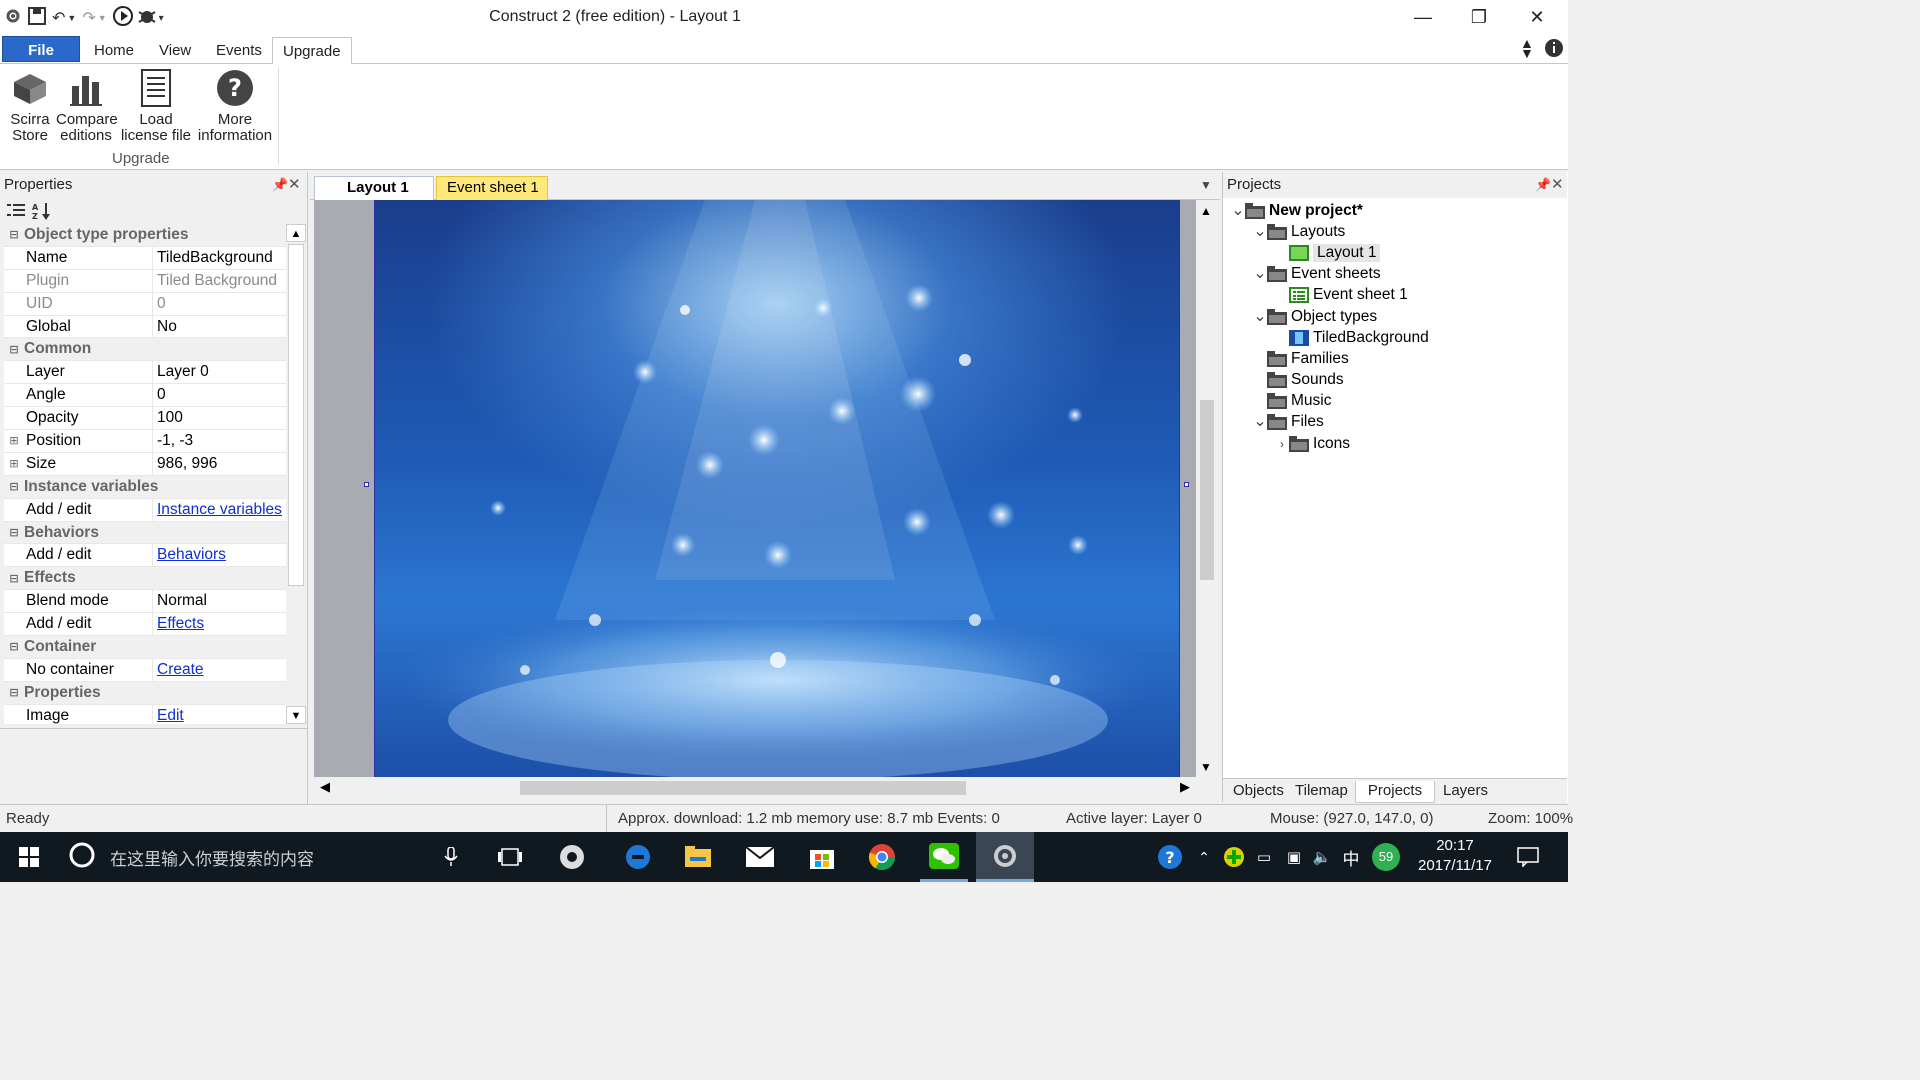  What do you see at coordinates (698, 857) in the screenshot?
I see `file-explorer-icon` at bounding box center [698, 857].